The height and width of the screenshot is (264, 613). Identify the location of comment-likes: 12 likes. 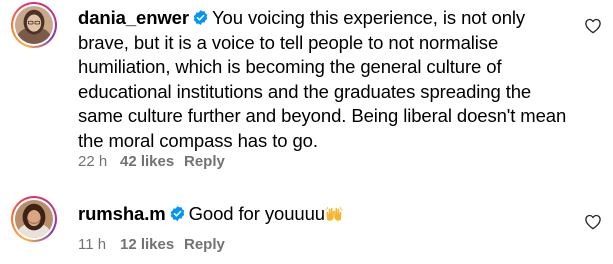
(152, 244).